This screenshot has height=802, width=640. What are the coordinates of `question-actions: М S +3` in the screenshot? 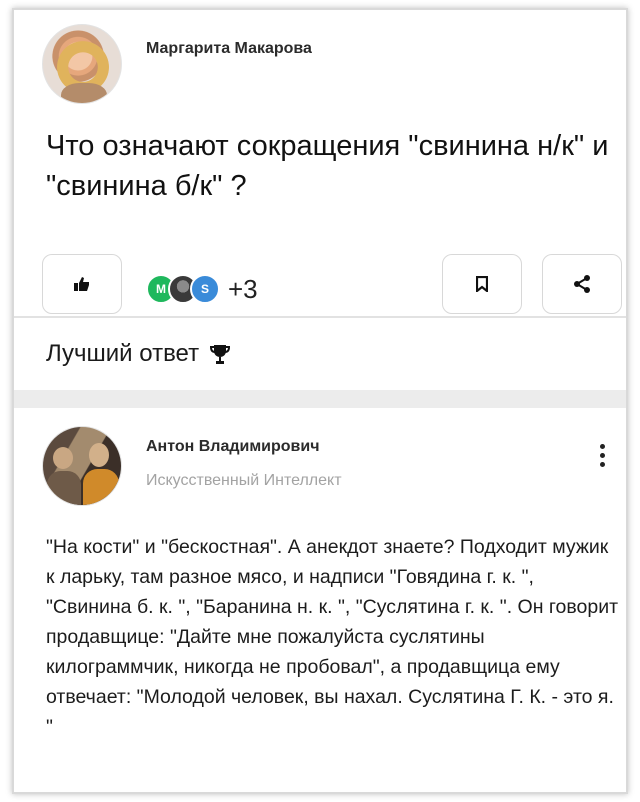 It's located at (320, 281).